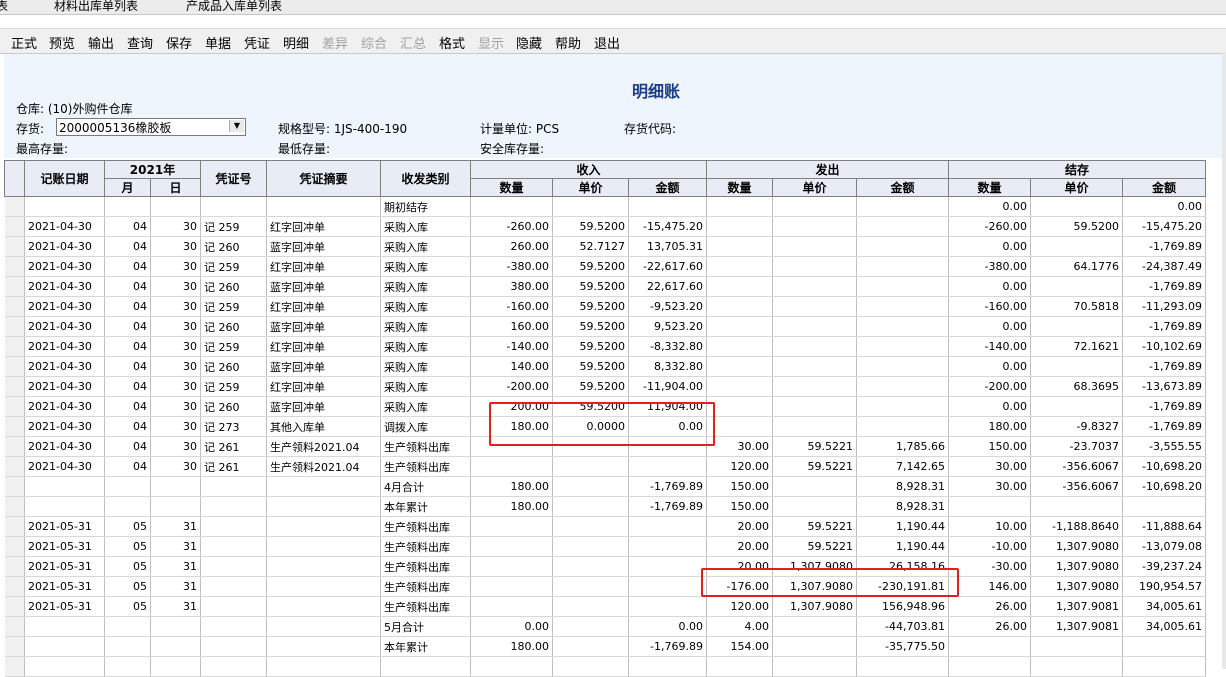 This screenshot has width=1226, height=677. I want to click on table-row: 本年累计 180.00 -1,769.89 154.00 -35,775.50, so click(605, 646).